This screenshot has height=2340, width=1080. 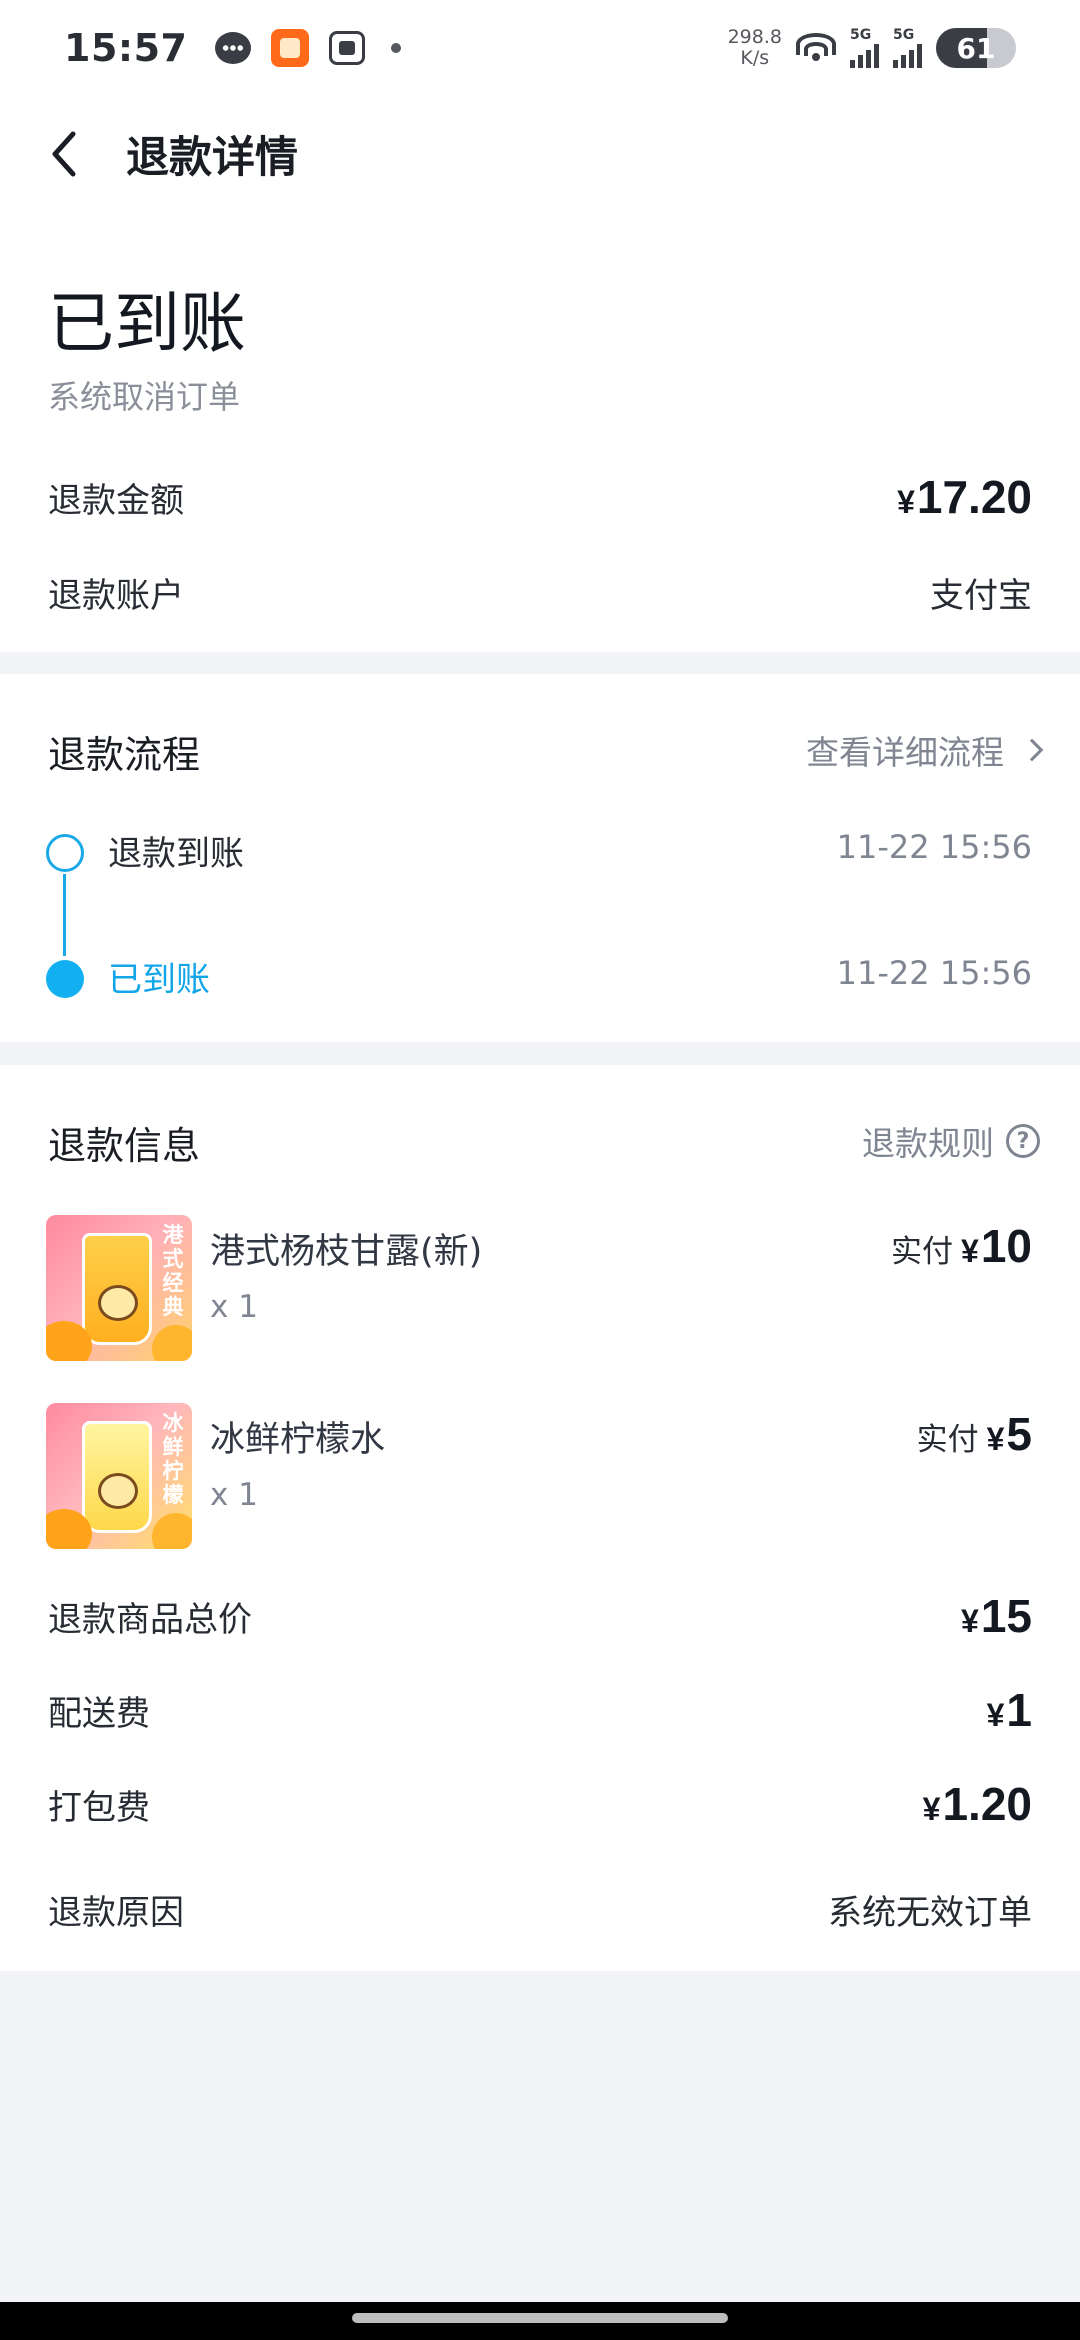 What do you see at coordinates (540, 1804) in the screenshot?
I see `packing-fee-row: 打包费 ¥1.20` at bounding box center [540, 1804].